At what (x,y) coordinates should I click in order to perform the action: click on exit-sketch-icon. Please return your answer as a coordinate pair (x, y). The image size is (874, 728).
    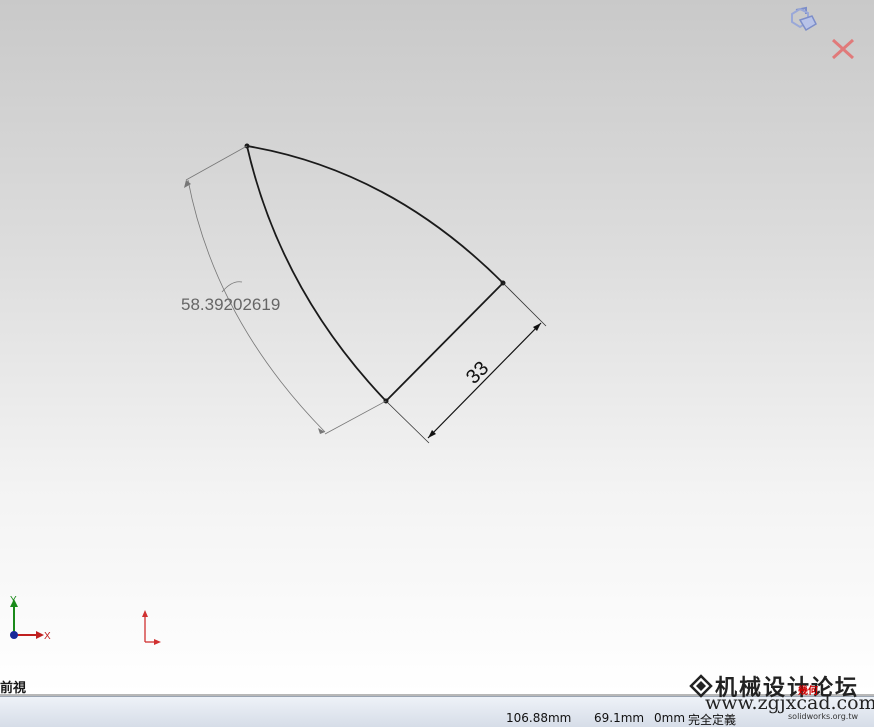
    Looking at the image, I should click on (805, 21).